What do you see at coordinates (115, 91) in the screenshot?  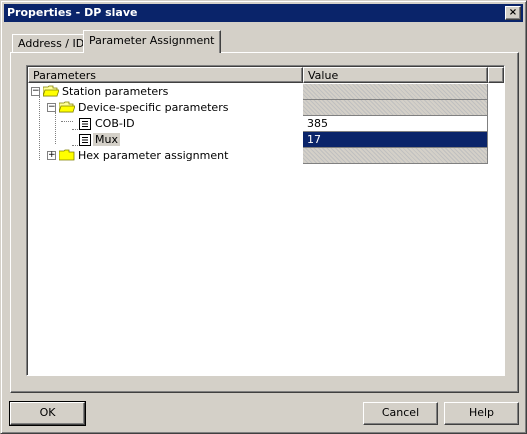 I see `tree-row-label: Station parameters` at bounding box center [115, 91].